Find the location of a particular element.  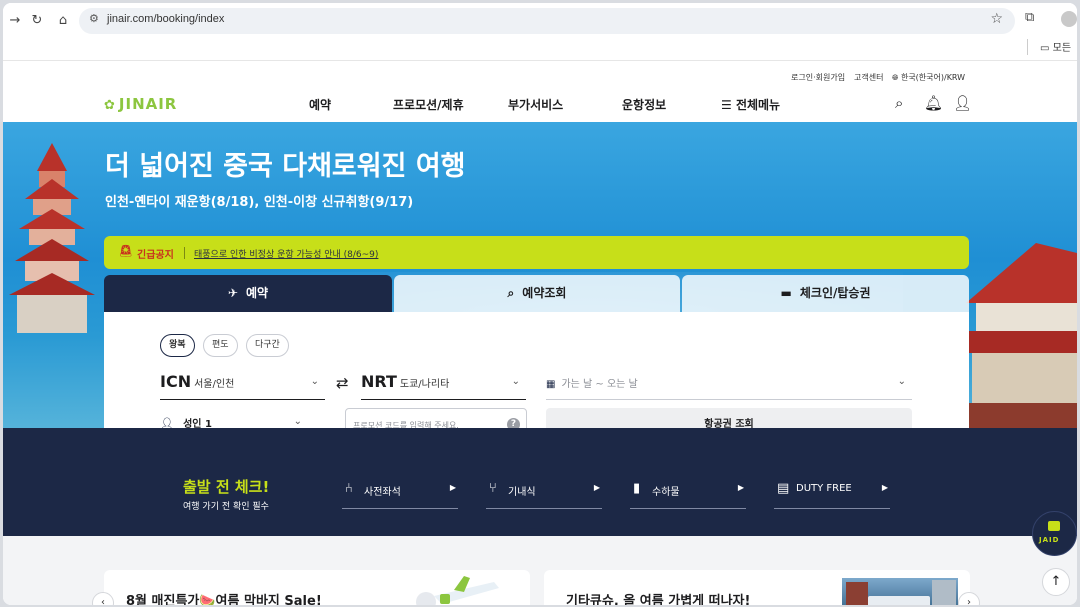

globe-icon: 🌐︎ is located at coordinates (896, 77).